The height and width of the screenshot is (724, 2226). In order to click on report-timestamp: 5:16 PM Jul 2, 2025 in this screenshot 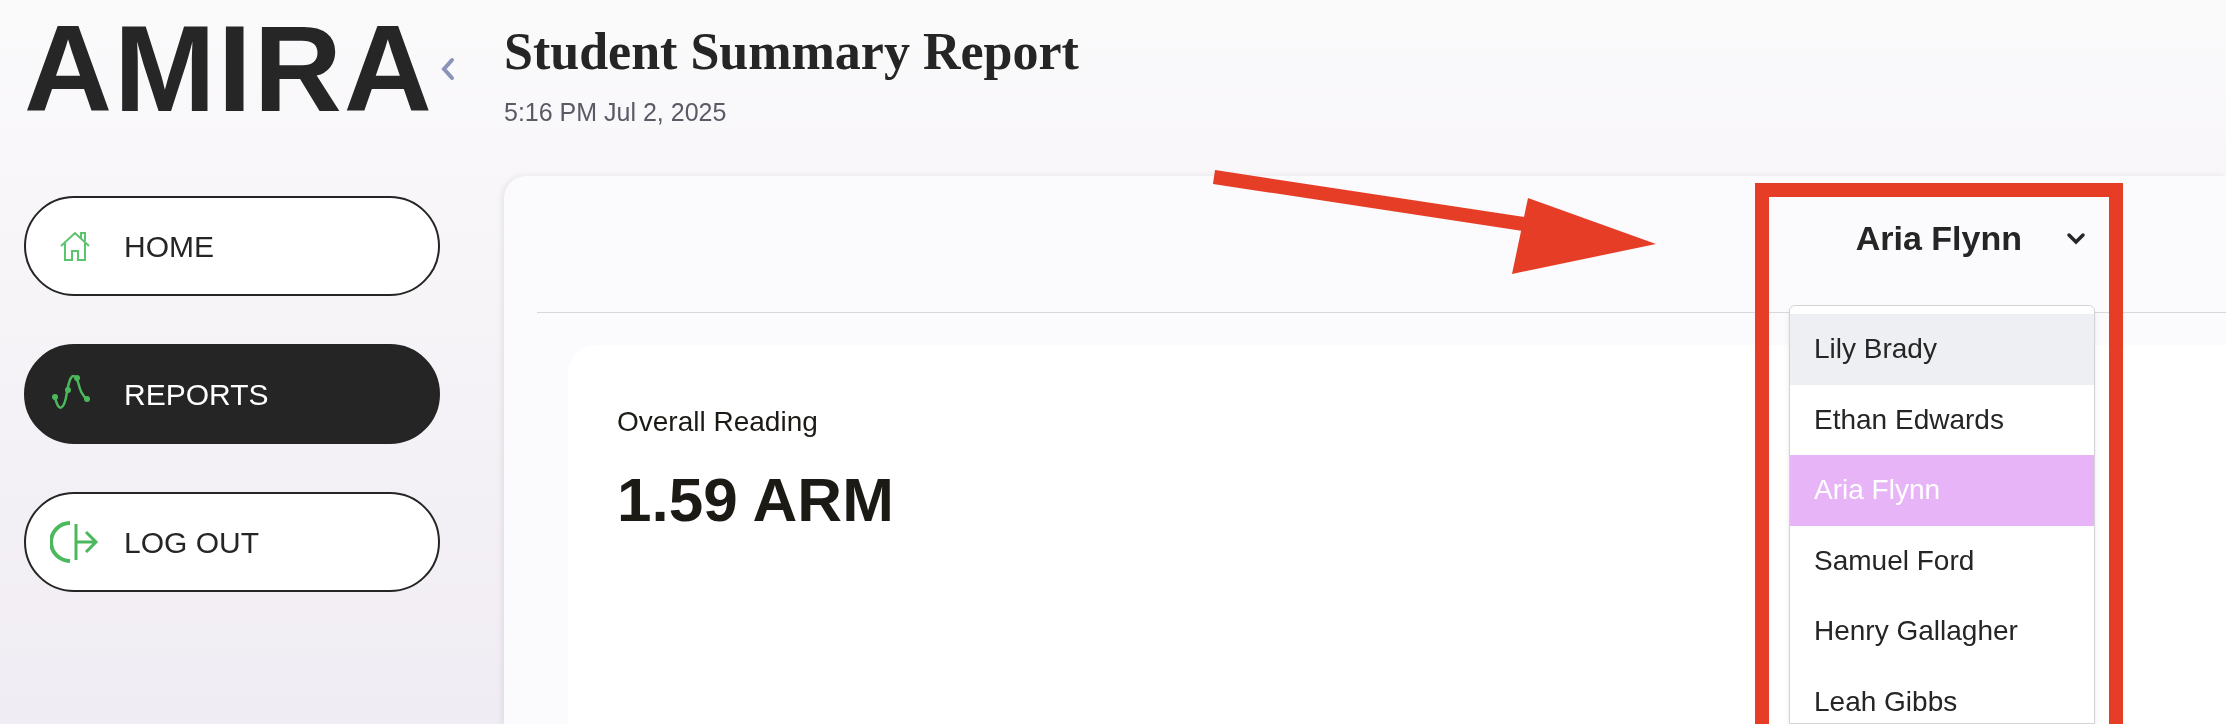, I will do `click(615, 112)`.